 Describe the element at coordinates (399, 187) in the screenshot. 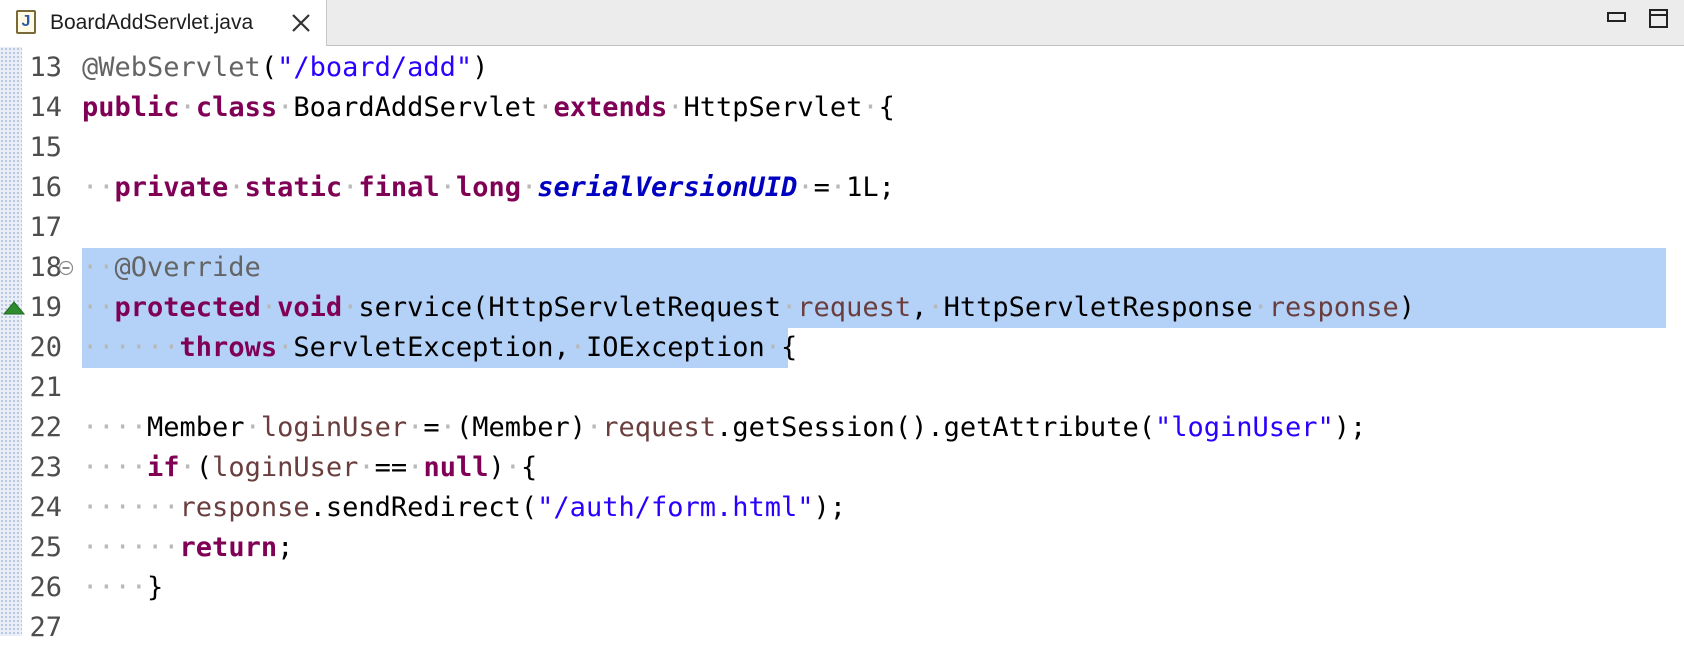

I see `code-token: final` at that location.